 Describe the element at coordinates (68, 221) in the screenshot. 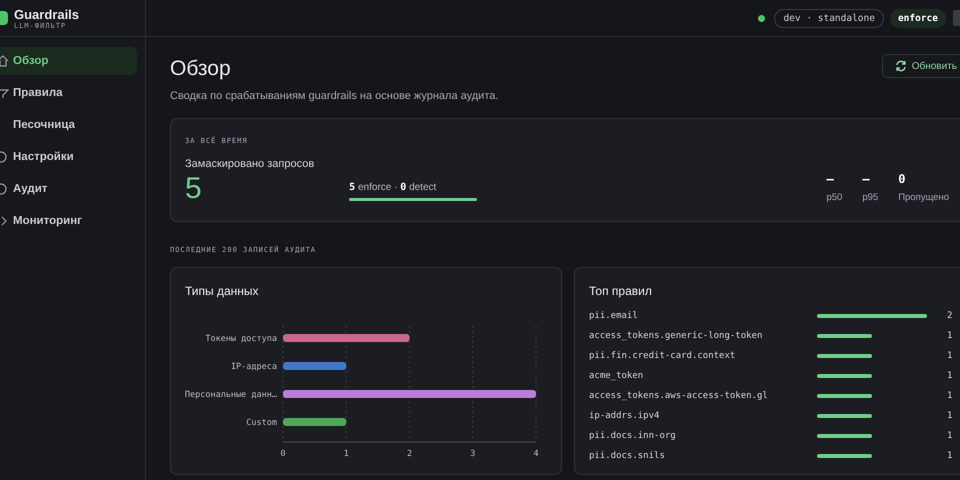

I see `nav-item: Мониторинг` at that location.